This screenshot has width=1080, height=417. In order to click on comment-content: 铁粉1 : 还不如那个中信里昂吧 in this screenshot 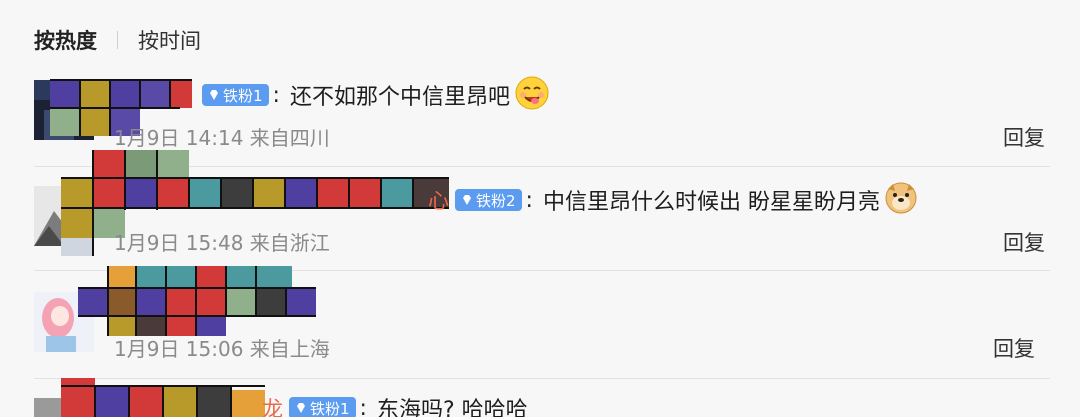, I will do `click(373, 95)`.